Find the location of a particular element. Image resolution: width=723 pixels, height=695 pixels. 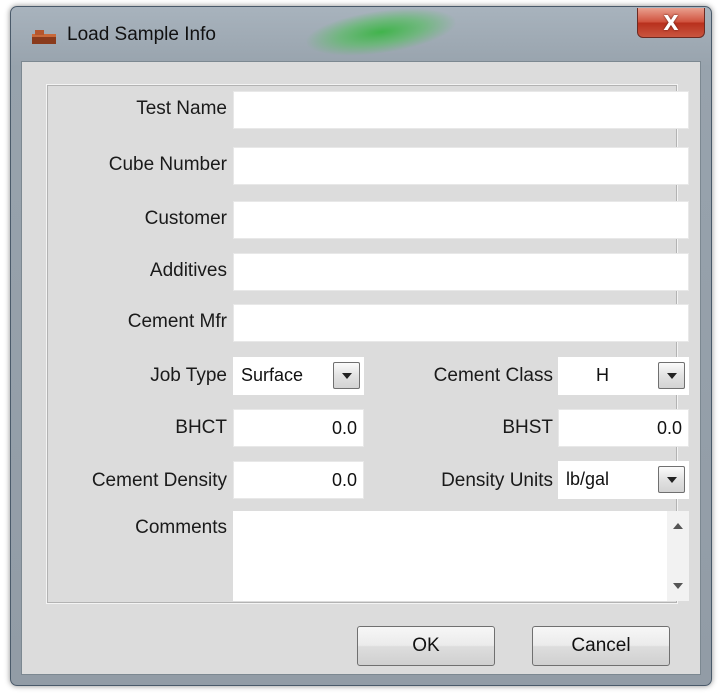

close-button: X is located at coordinates (671, 23).